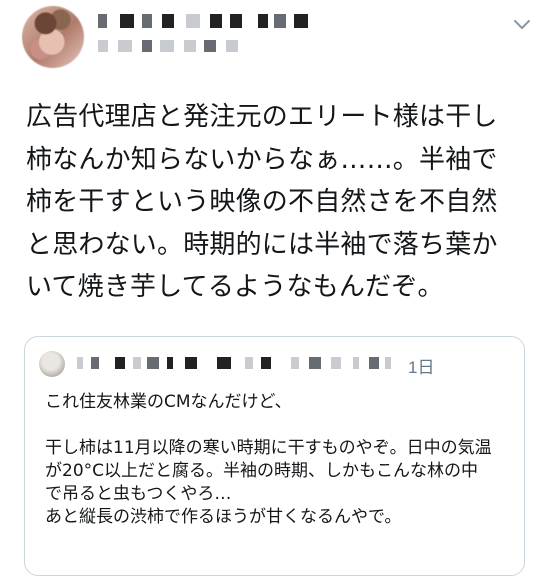 This screenshot has width=550, height=576. I want to click on author-handle-redacted, so click(173, 46).